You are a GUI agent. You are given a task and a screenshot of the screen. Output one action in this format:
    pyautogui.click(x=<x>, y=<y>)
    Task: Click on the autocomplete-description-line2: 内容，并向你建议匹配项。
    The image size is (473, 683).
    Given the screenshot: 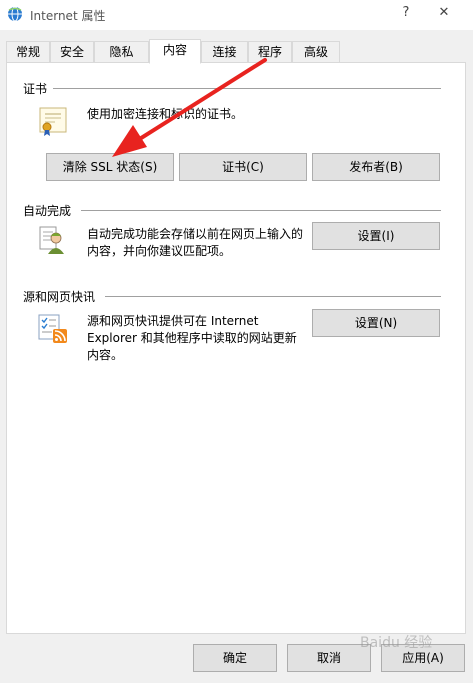 What is the action you would take?
    pyautogui.click(x=159, y=251)
    